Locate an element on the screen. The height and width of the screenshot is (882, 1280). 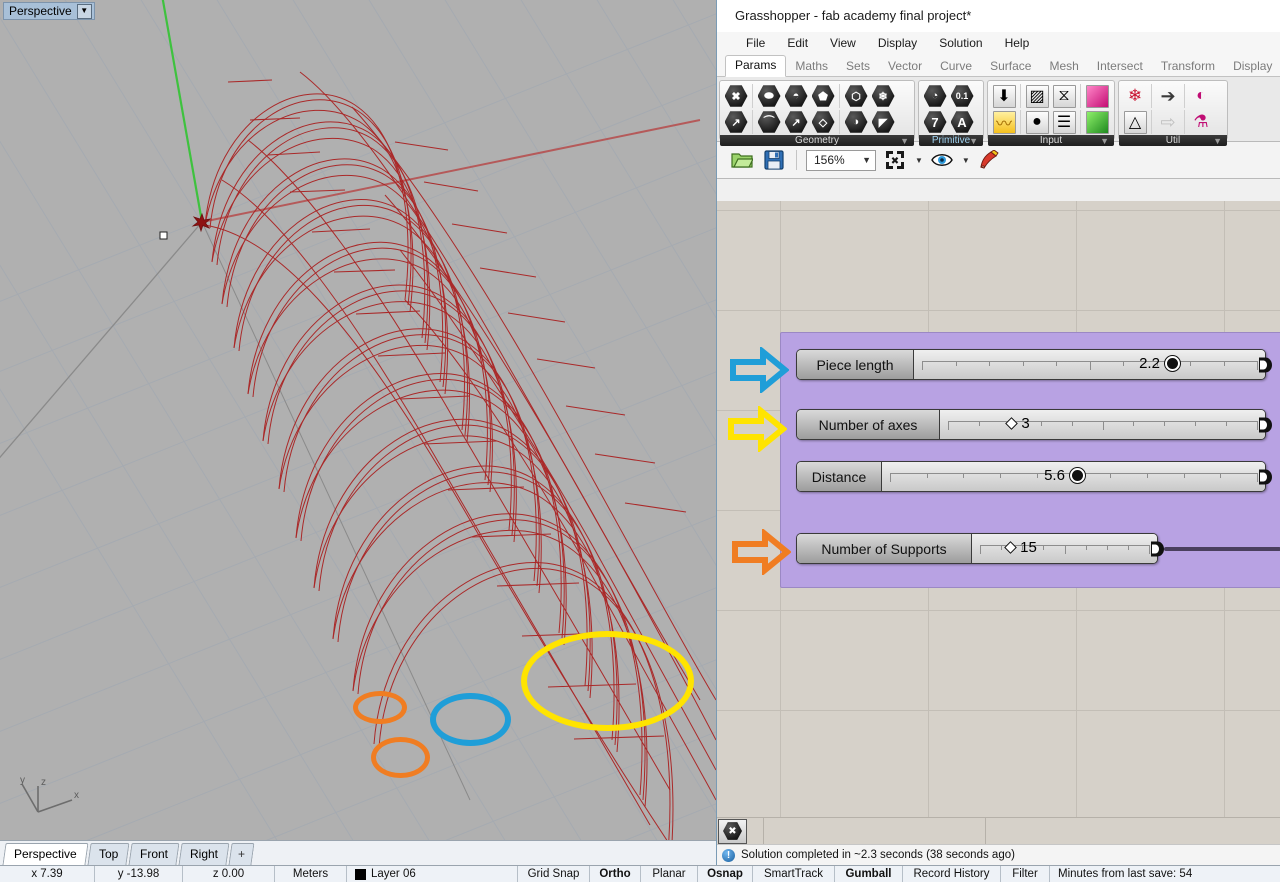
menu-item-help: Help is located at coordinates (1017, 43).